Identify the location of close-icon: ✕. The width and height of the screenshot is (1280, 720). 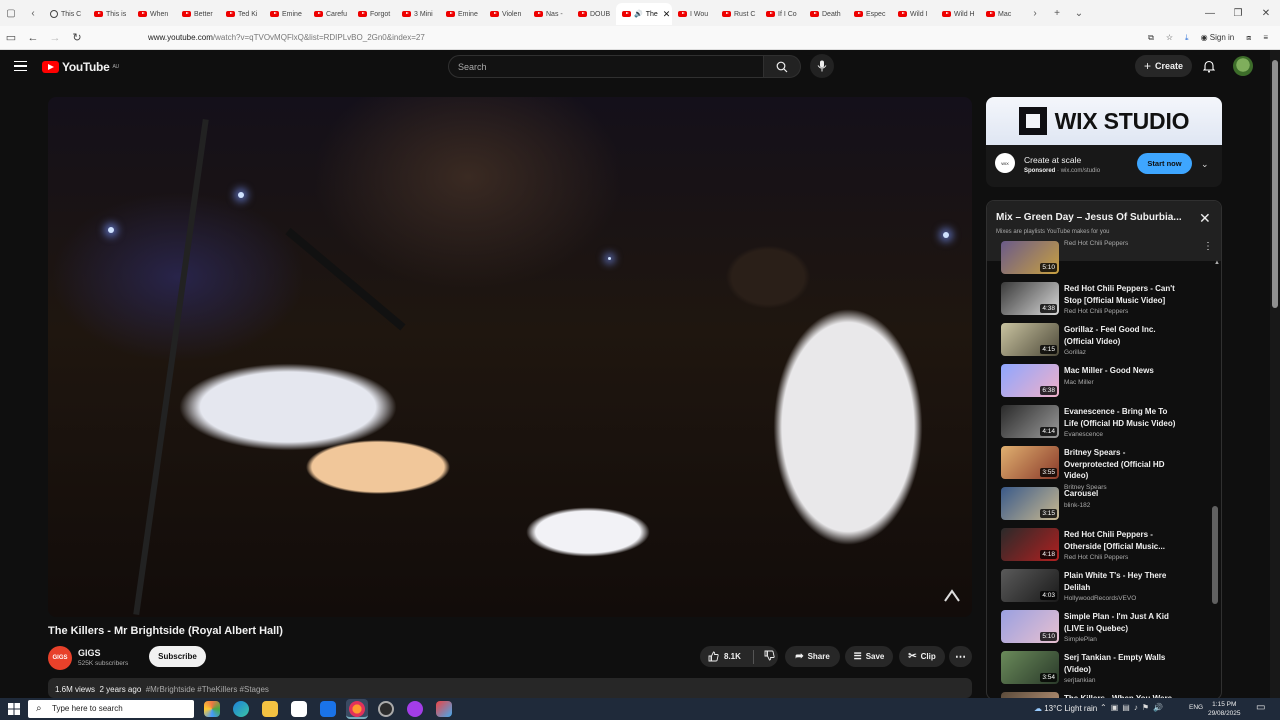
(1205, 218).